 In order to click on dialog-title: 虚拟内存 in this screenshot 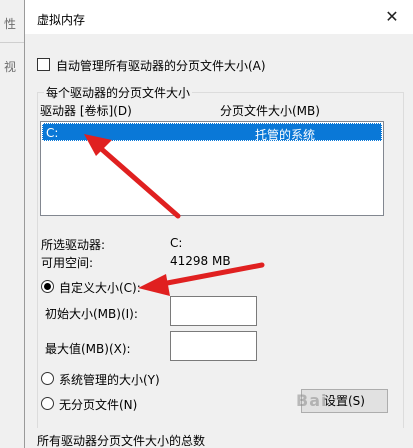, I will do `click(61, 20)`.